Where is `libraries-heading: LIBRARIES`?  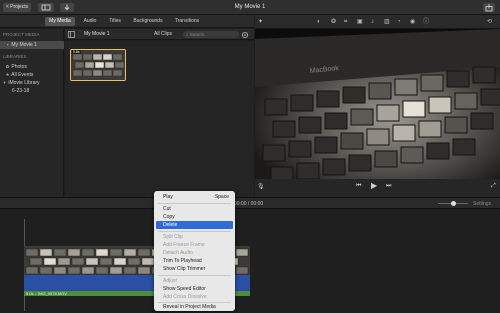 libraries-heading: LIBRARIES is located at coordinates (15, 56).